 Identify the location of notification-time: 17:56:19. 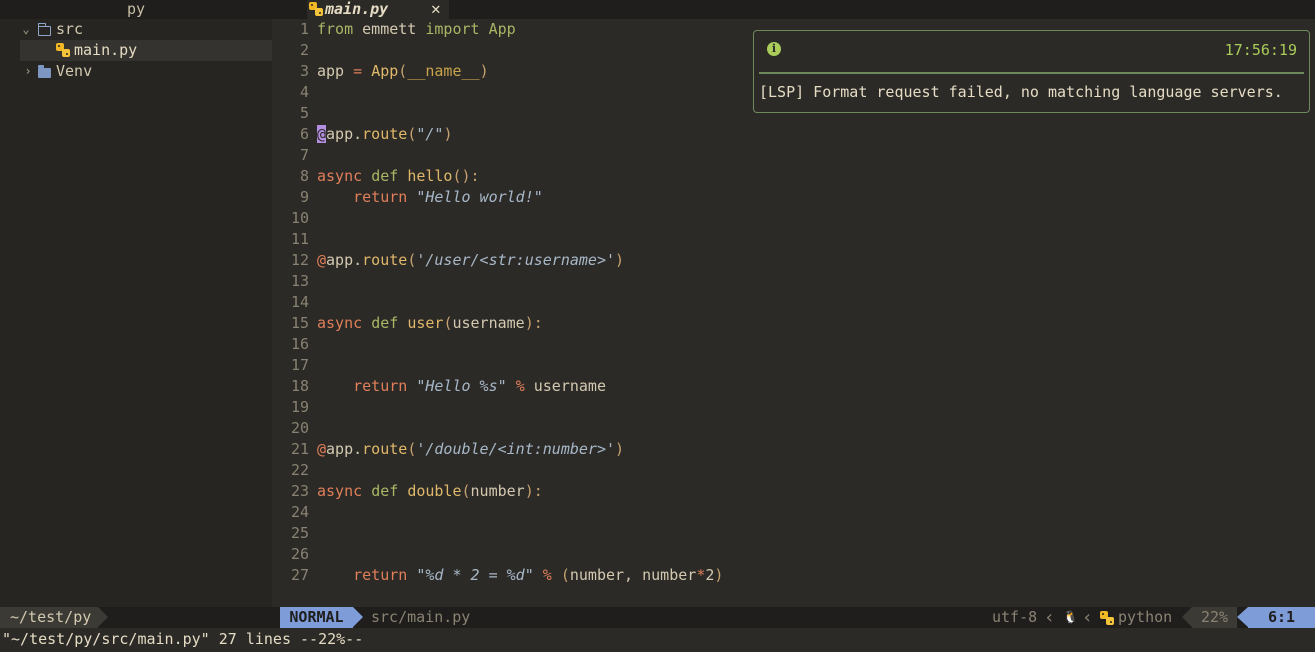
(1260, 50).